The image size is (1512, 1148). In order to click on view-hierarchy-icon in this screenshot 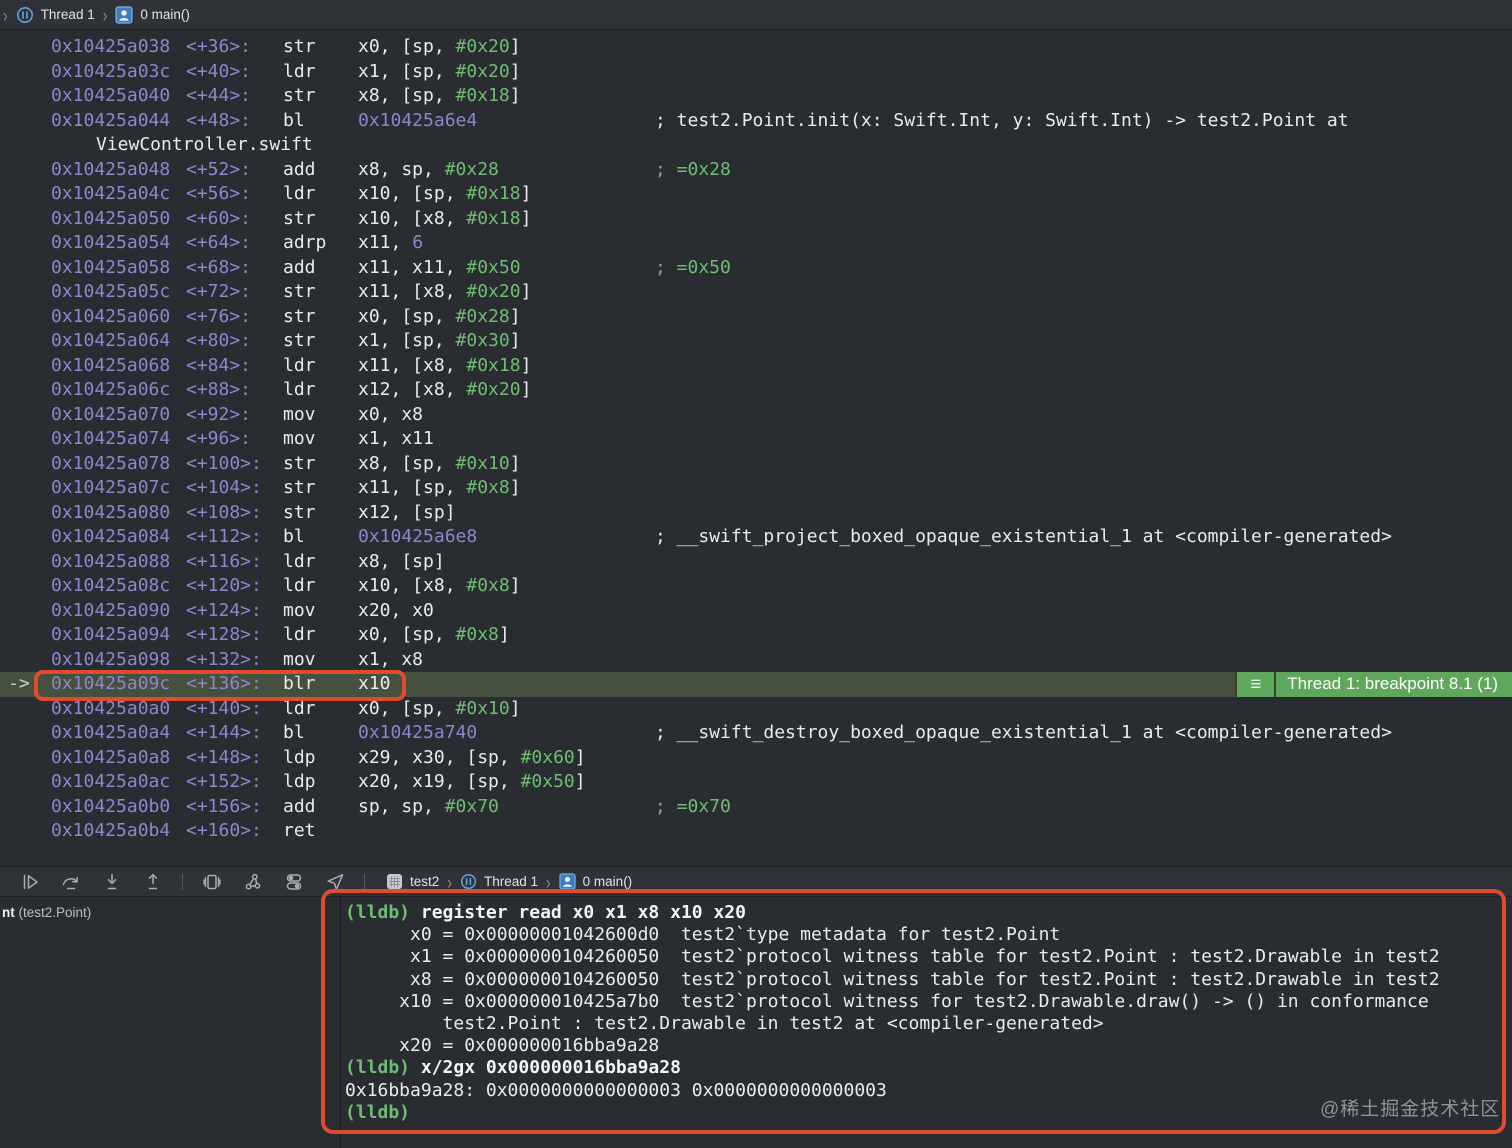, I will do `click(212, 882)`.